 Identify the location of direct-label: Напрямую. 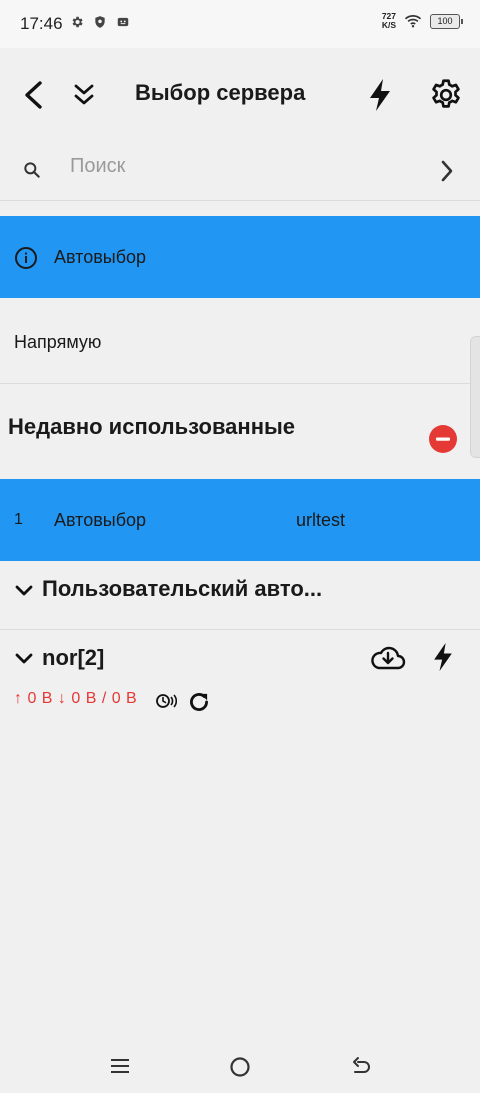
(58, 342).